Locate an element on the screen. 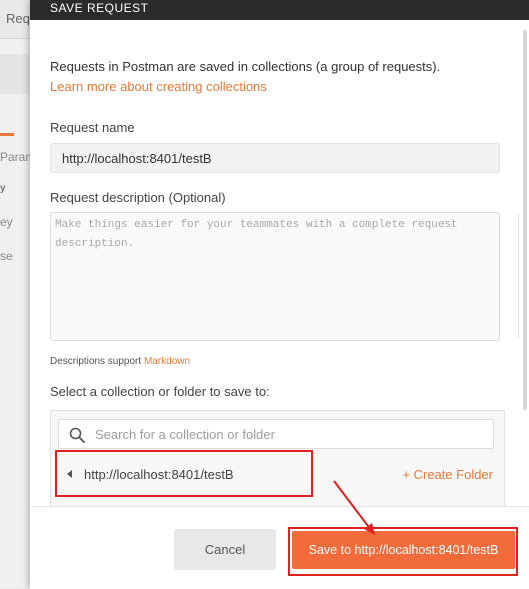  markdown-link: Markdown is located at coordinates (167, 361).